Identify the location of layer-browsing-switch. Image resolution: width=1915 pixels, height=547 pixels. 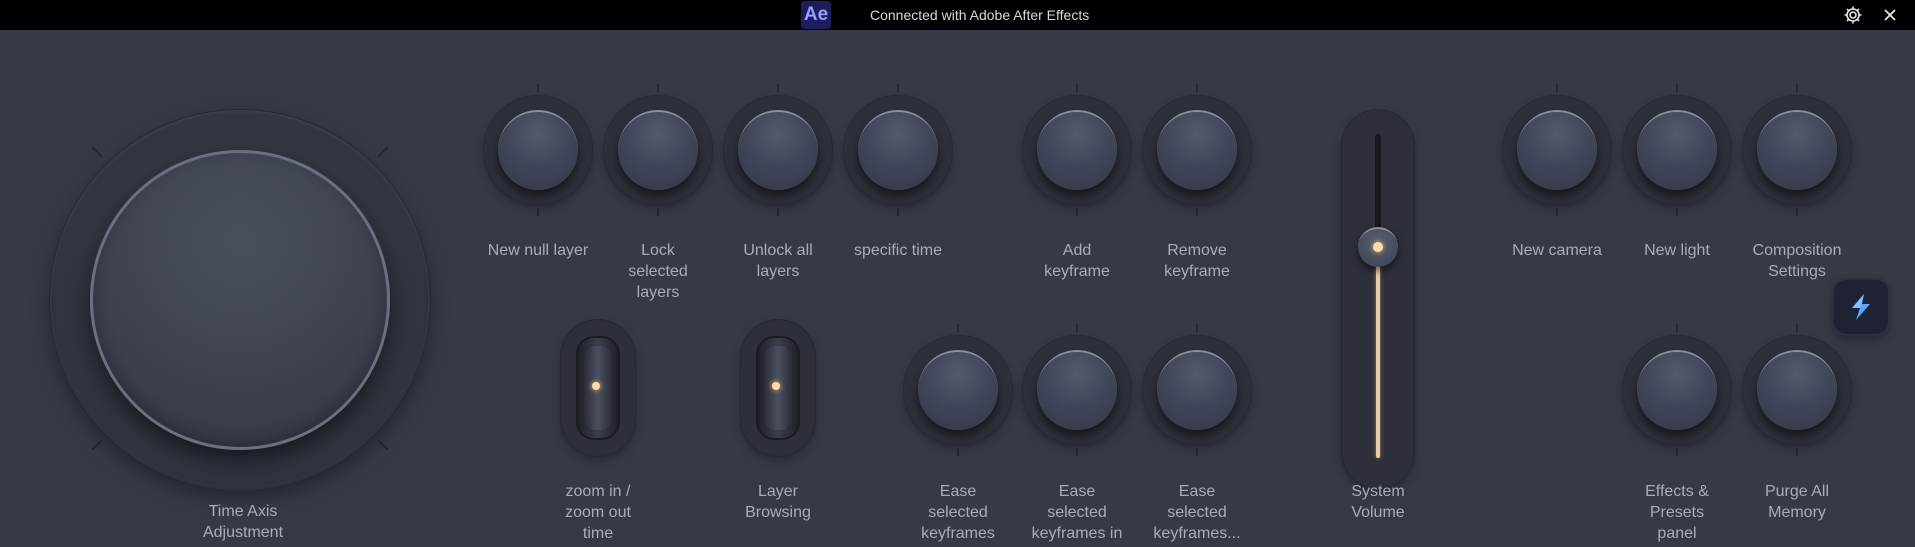
(778, 388).